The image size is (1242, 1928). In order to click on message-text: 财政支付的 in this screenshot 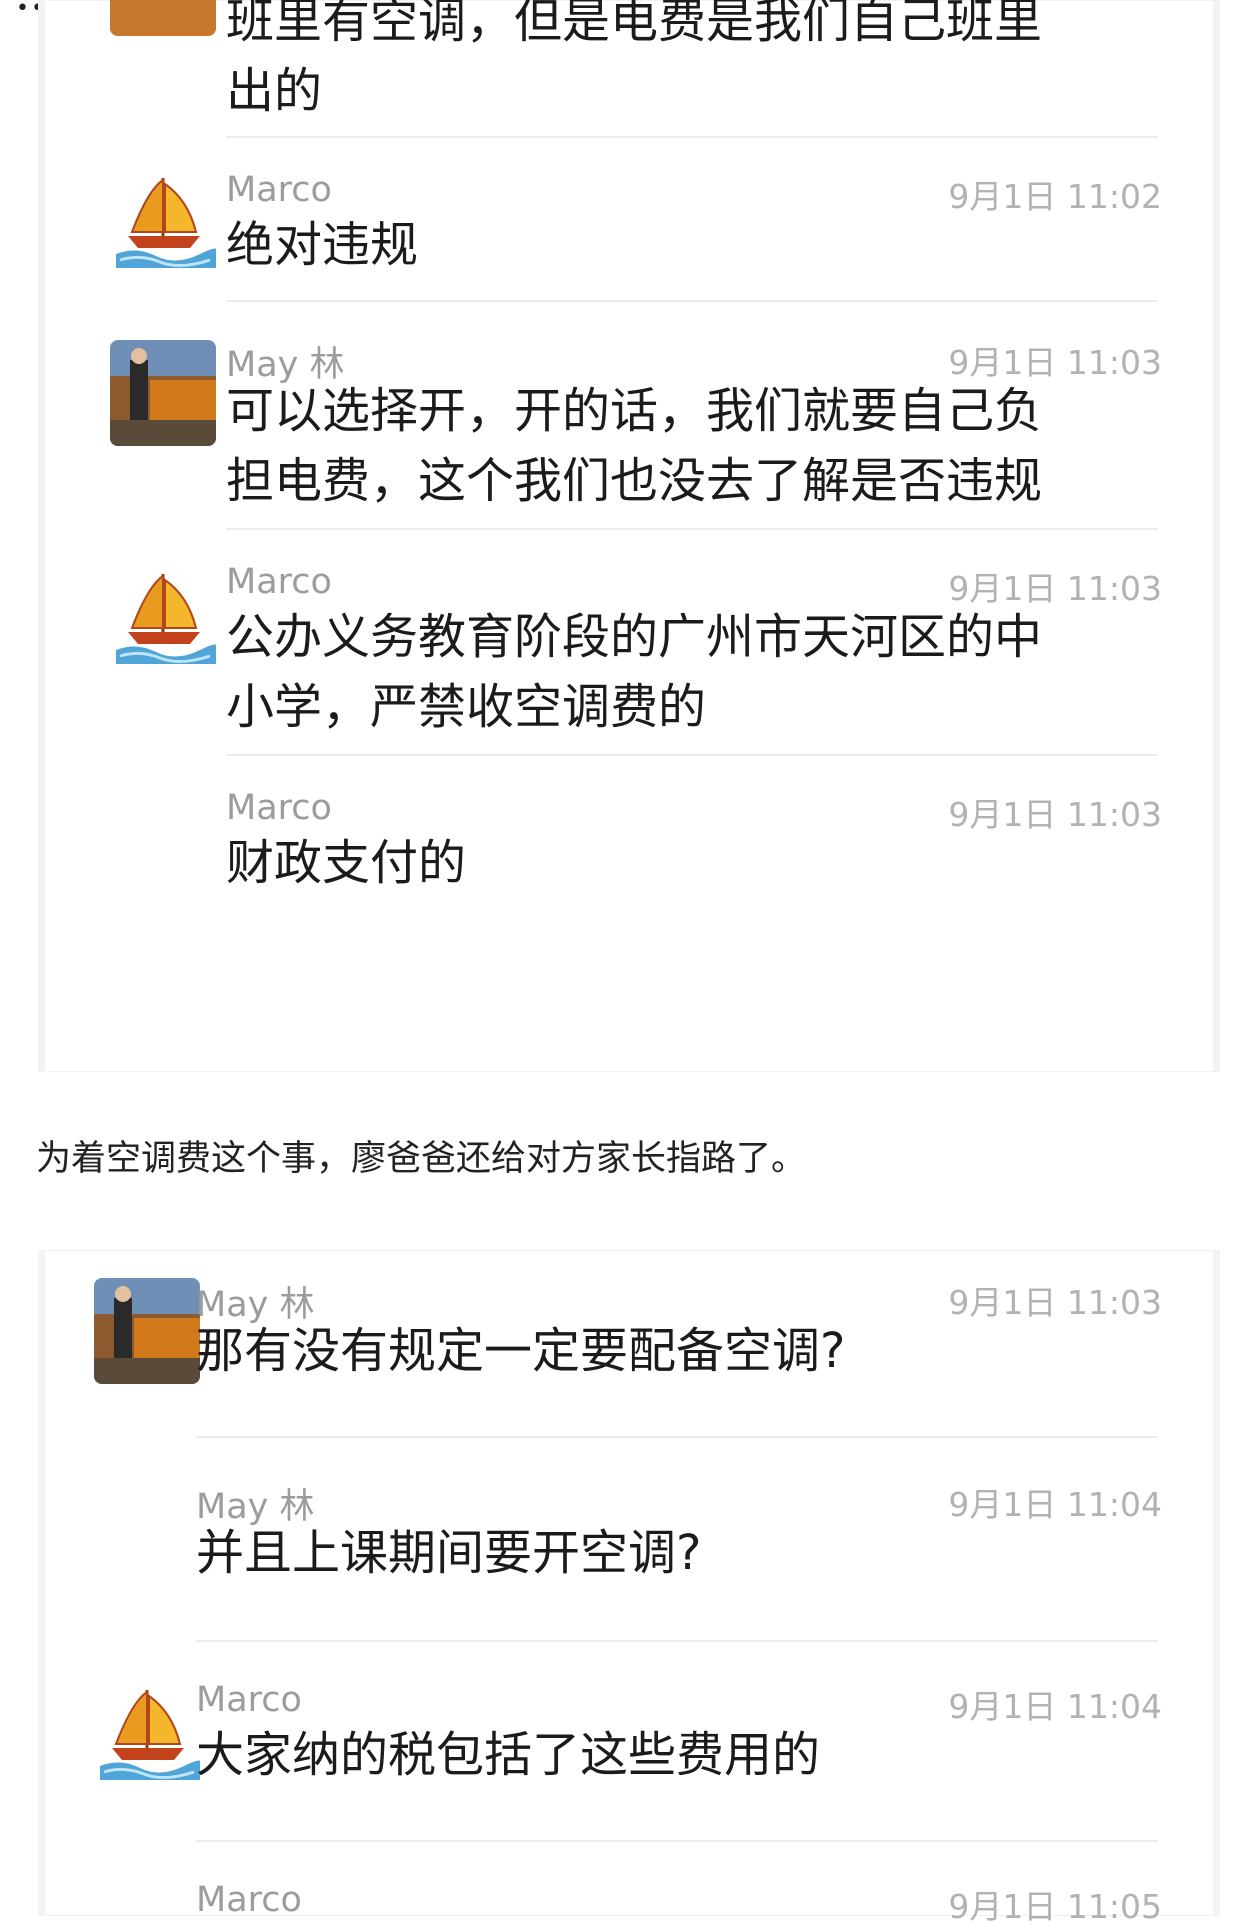, I will do `click(346, 863)`.